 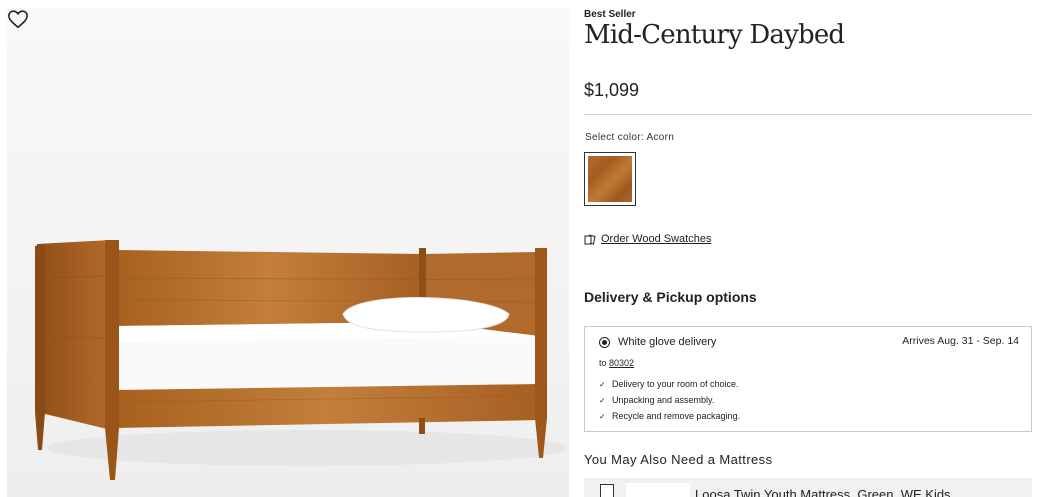 I want to click on swatch-book-icon, so click(x=590, y=239).